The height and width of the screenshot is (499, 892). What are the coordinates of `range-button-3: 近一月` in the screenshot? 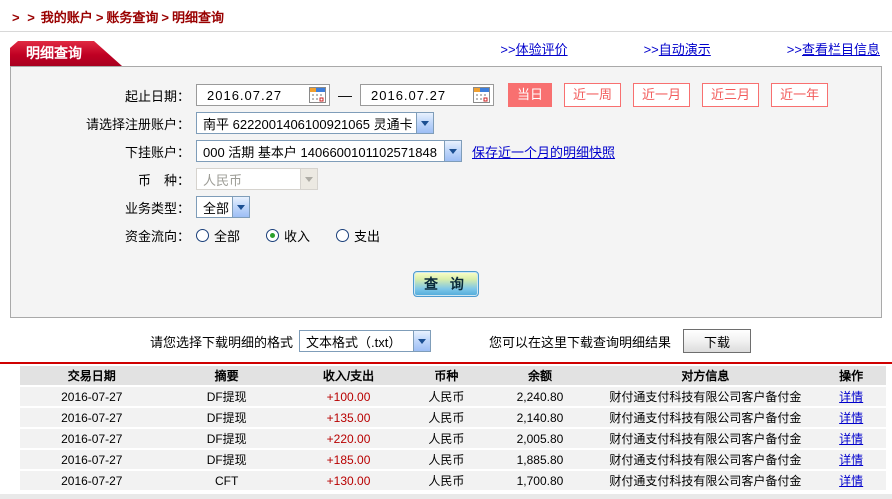 It's located at (662, 95).